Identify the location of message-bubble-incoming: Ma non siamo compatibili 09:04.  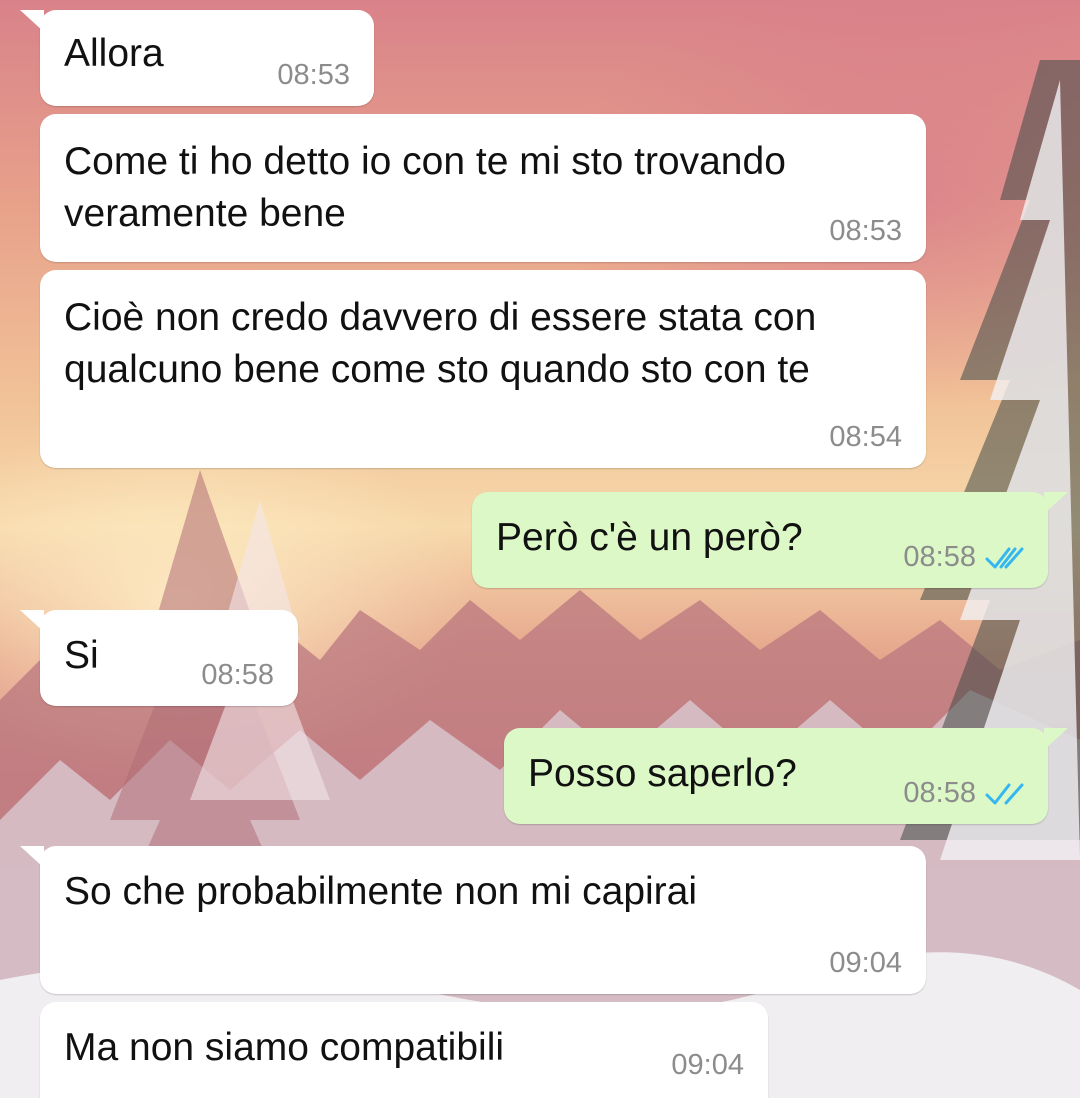
(404, 1050).